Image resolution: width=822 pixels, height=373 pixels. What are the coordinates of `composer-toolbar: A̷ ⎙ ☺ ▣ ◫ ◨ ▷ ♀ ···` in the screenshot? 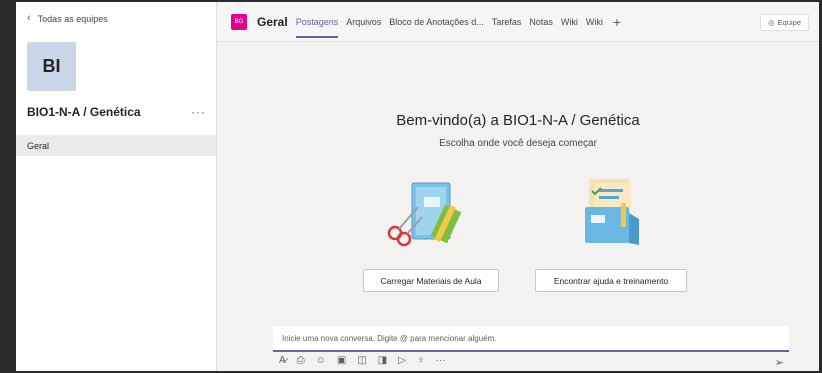 It's located at (362, 361).